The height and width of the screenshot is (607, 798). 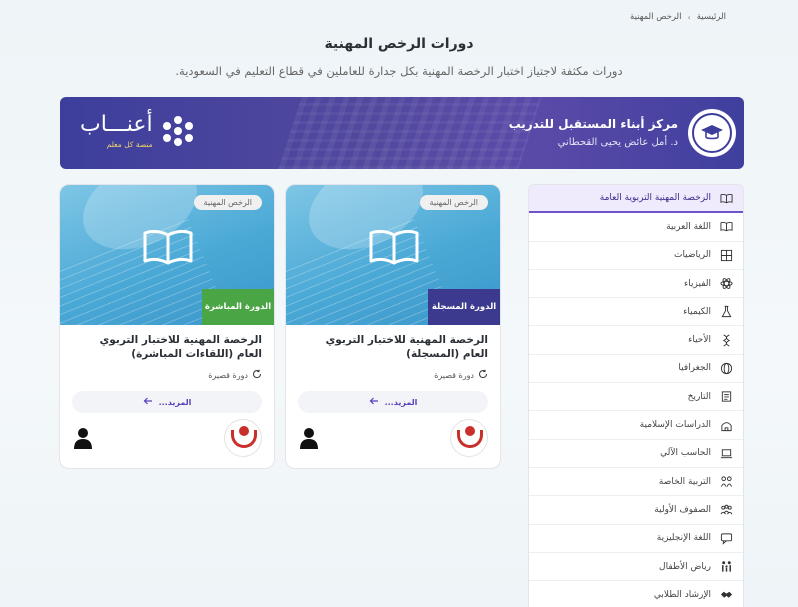 What do you see at coordinates (726, 482) in the screenshot?
I see `puzzle-icon` at bounding box center [726, 482].